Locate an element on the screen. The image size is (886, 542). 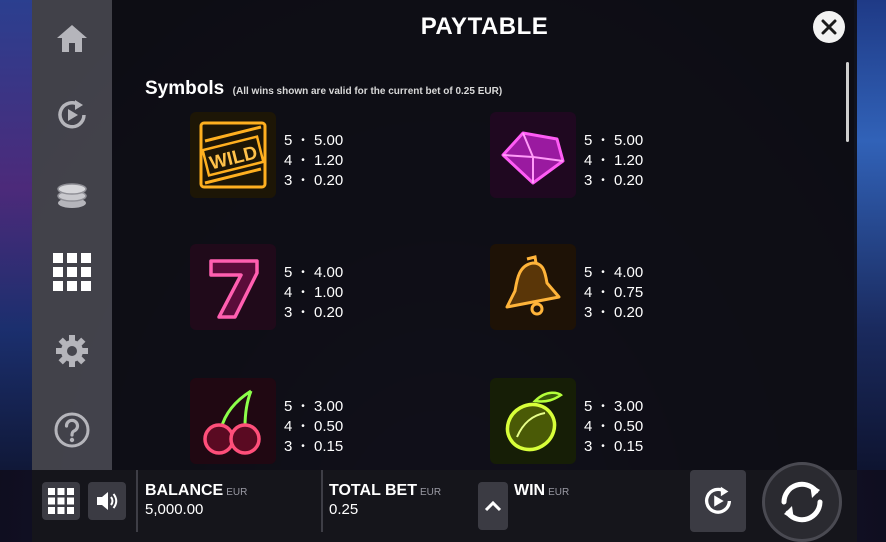
pay-table: 5 • 4.00 4 • 1.00 3 • 0.20 is located at coordinates (327, 292).